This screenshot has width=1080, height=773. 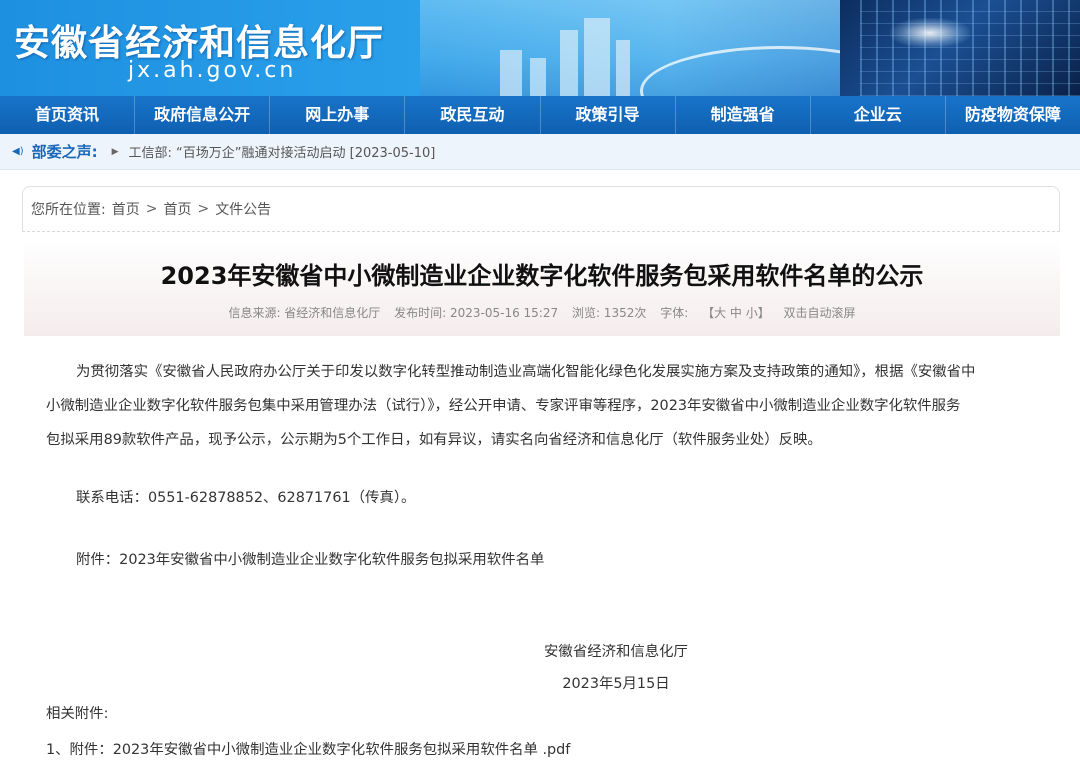 What do you see at coordinates (674, 313) in the screenshot?
I see `meta-font-label: 字体:` at bounding box center [674, 313].